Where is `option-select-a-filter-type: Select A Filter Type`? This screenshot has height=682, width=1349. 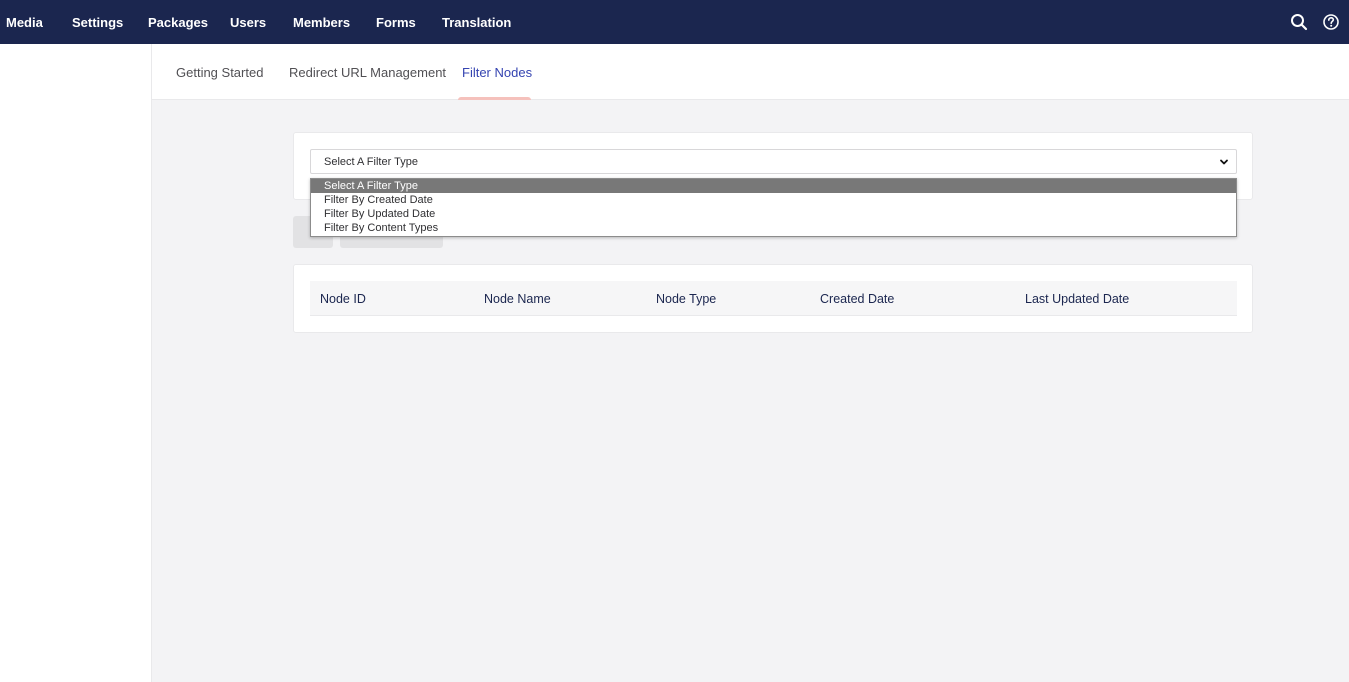 option-select-a-filter-type: Select A Filter Type is located at coordinates (773, 186).